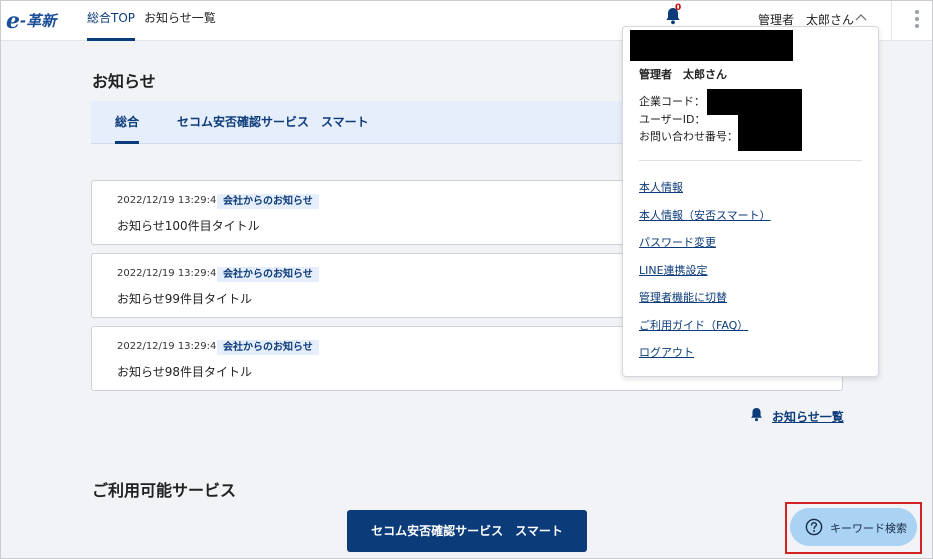  Describe the element at coordinates (124, 81) in the screenshot. I see `notices-heading: お知らせ` at that location.